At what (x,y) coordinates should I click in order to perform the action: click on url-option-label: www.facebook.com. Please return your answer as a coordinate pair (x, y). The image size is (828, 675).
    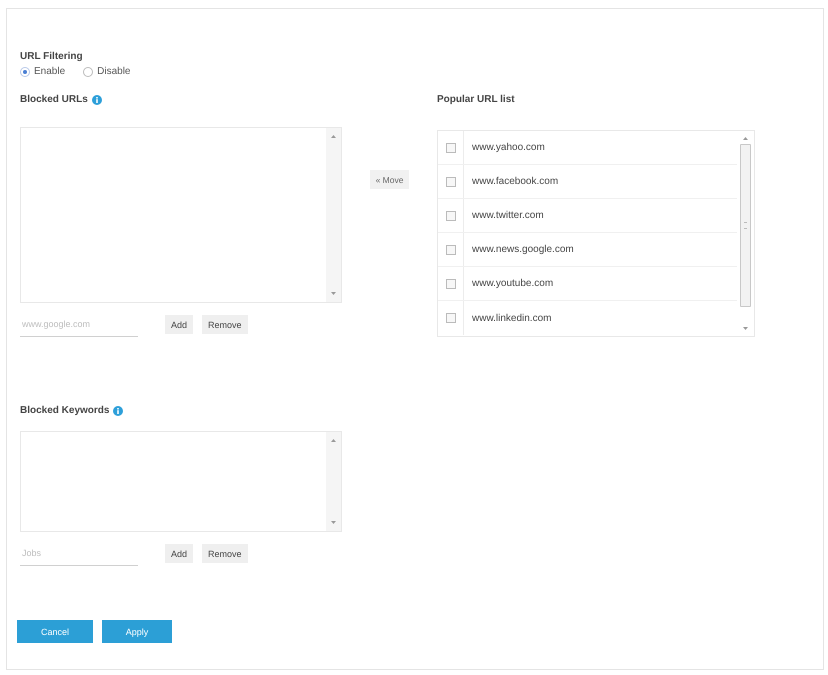
    Looking at the image, I should click on (515, 181).